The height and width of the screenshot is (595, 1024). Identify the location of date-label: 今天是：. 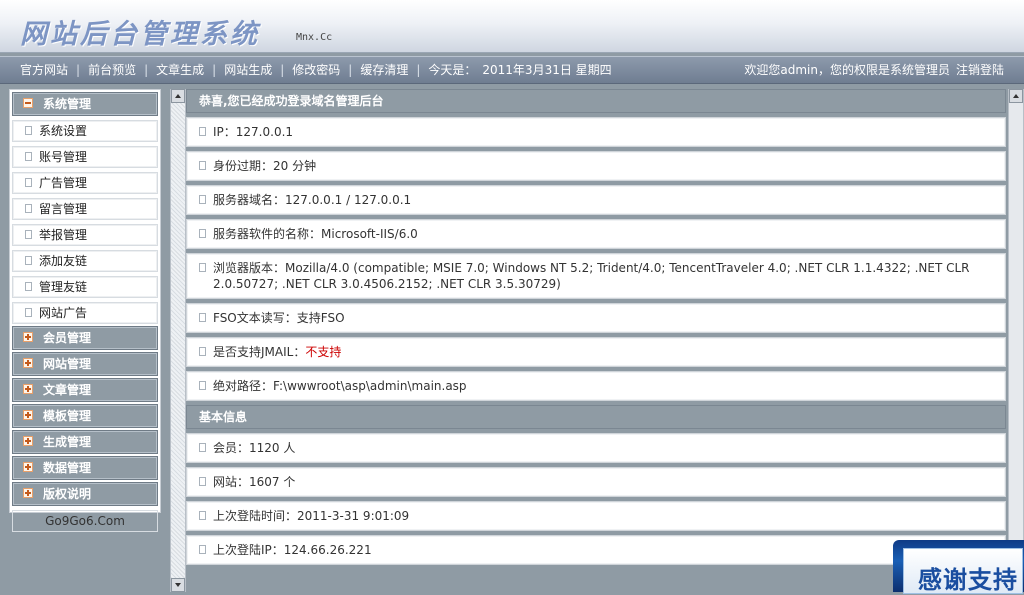
(452, 70).